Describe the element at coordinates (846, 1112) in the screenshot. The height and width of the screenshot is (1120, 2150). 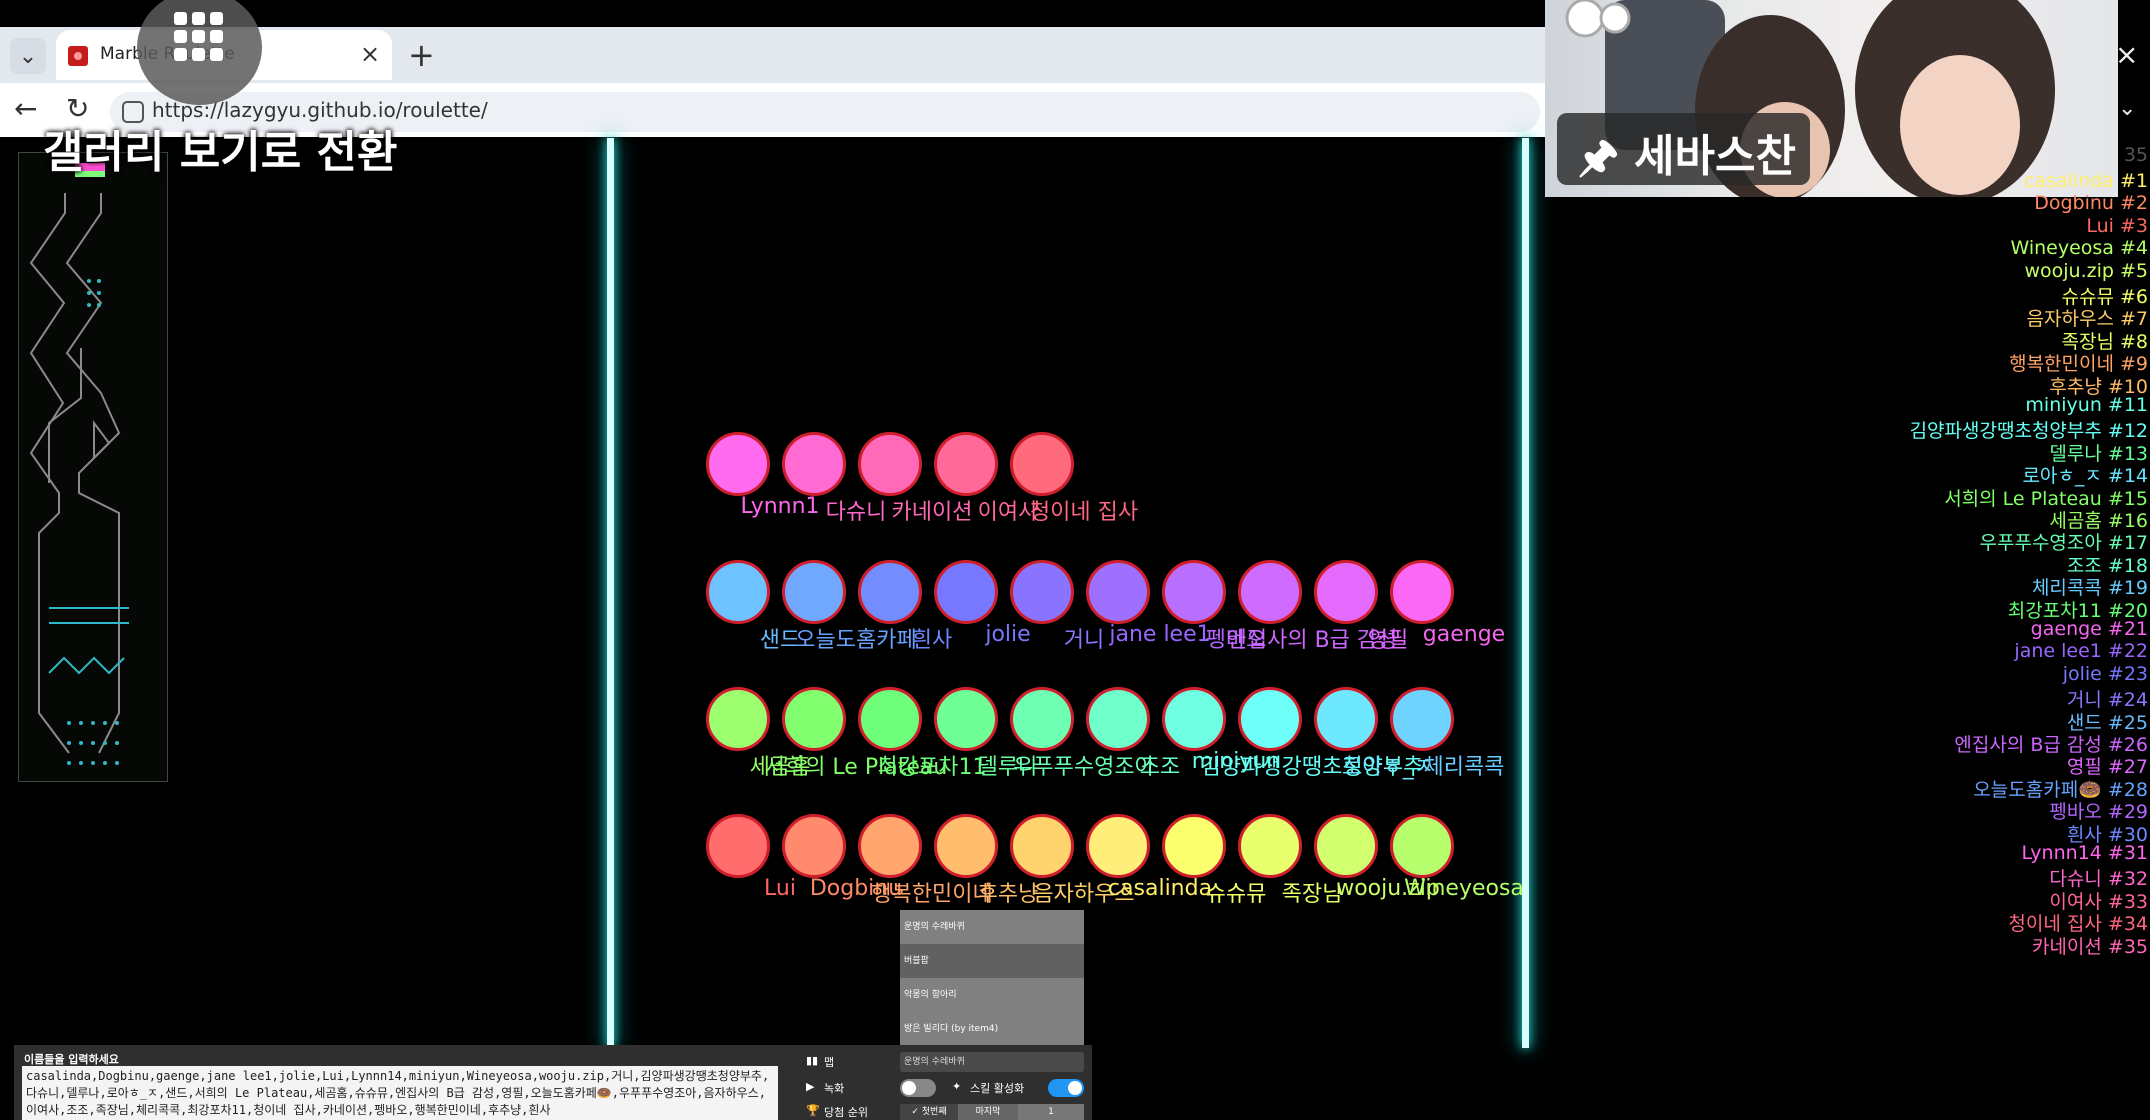
I see `rank-label: 당첨 순위` at that location.